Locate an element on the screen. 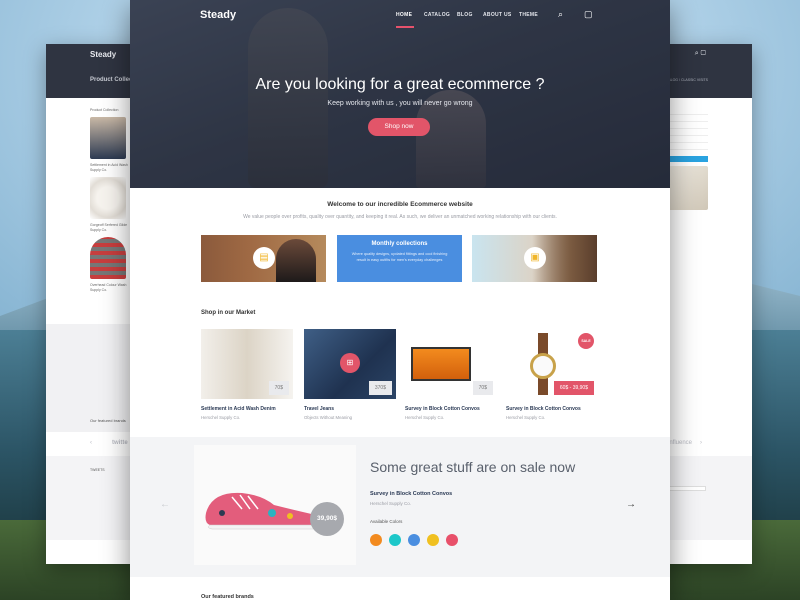 The image size is (800, 600). site-logo: Steady is located at coordinates (218, 15).